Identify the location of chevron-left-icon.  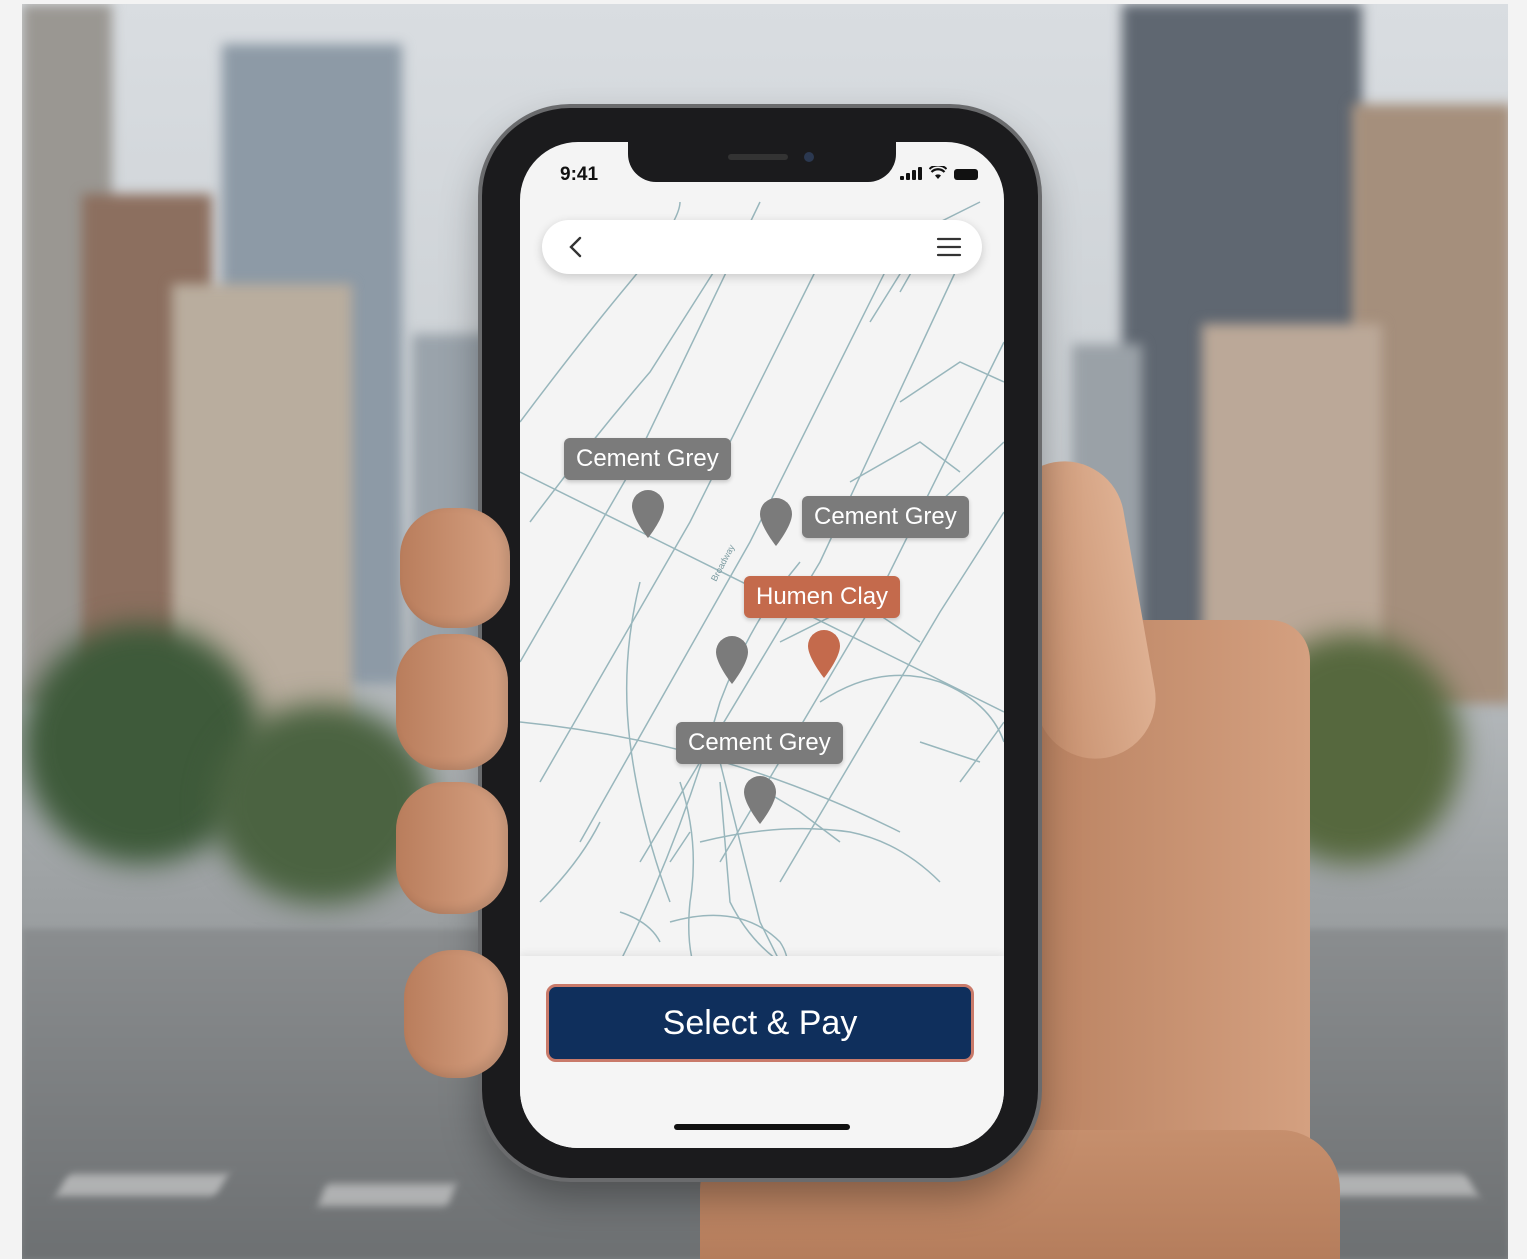
(577, 247).